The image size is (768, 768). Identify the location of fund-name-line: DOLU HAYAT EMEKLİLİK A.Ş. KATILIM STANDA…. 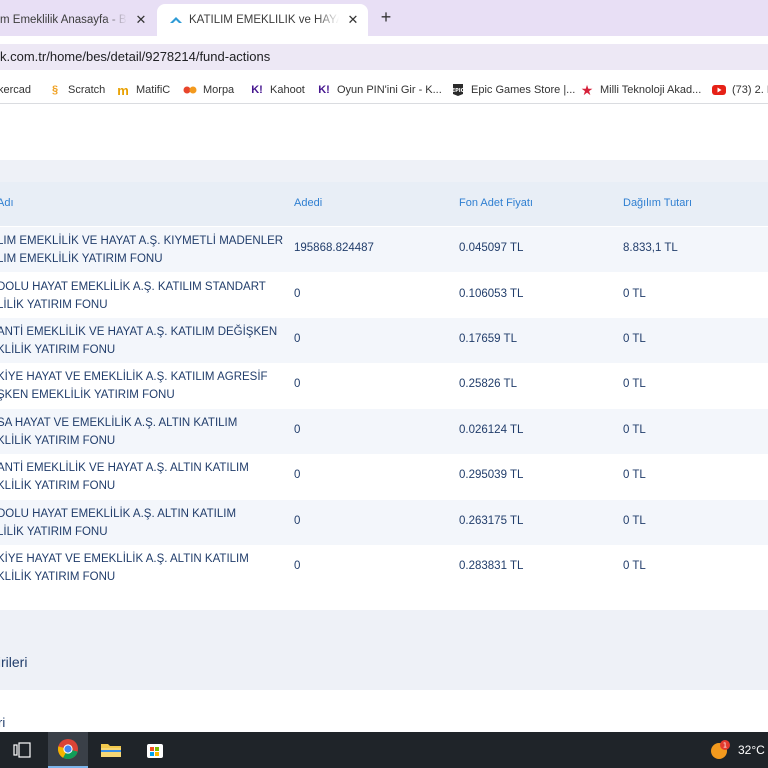
(133, 287).